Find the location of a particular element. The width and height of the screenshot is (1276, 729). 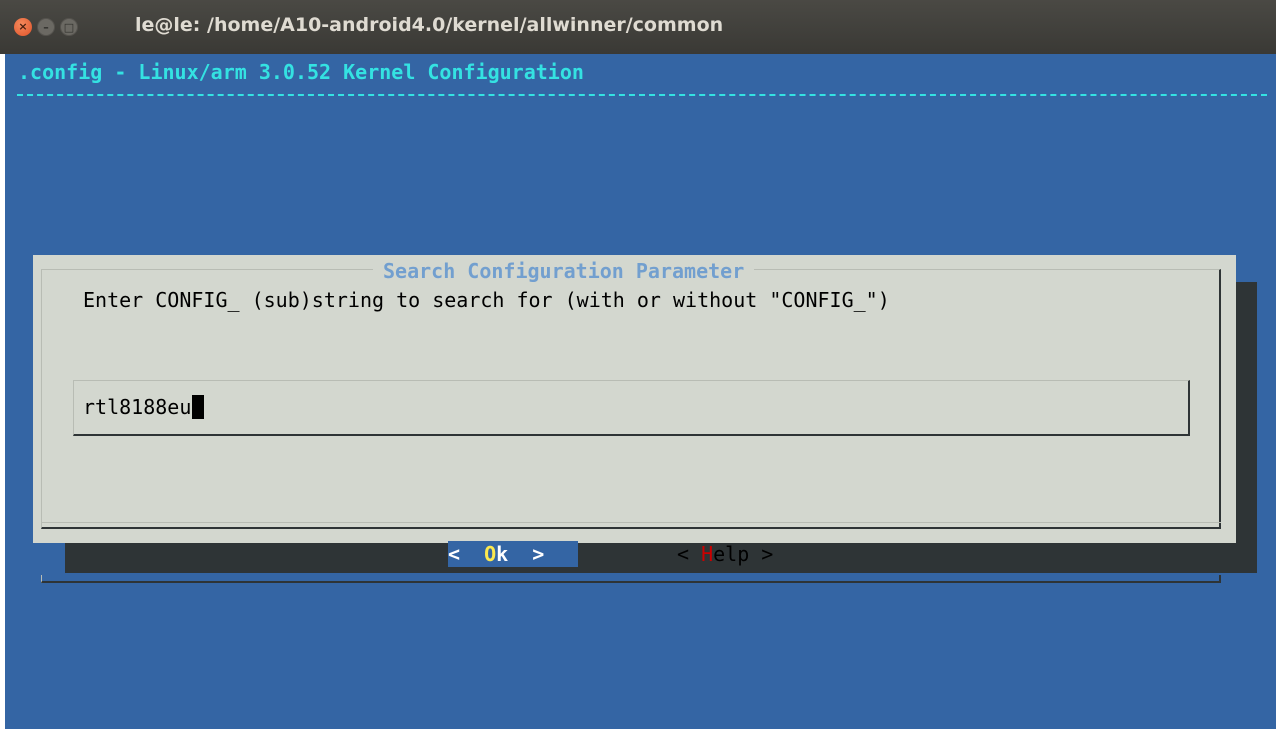

help-button-rest: elp > is located at coordinates (743, 554).